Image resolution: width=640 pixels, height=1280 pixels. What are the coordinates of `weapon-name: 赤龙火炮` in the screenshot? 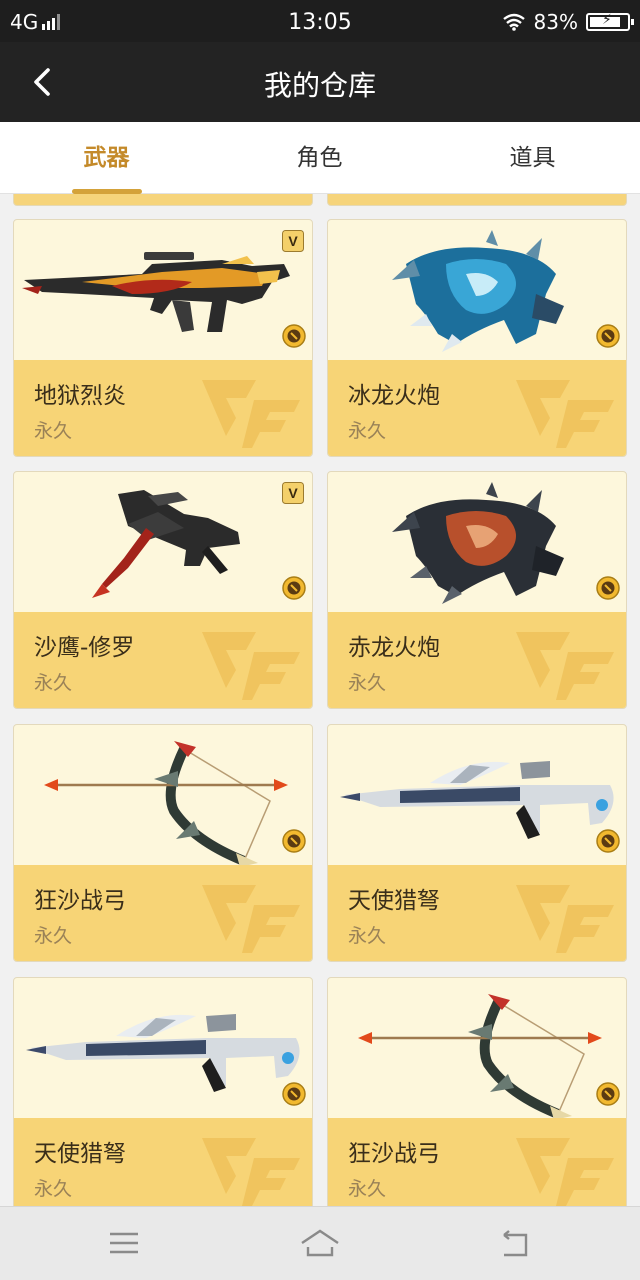 It's located at (394, 648).